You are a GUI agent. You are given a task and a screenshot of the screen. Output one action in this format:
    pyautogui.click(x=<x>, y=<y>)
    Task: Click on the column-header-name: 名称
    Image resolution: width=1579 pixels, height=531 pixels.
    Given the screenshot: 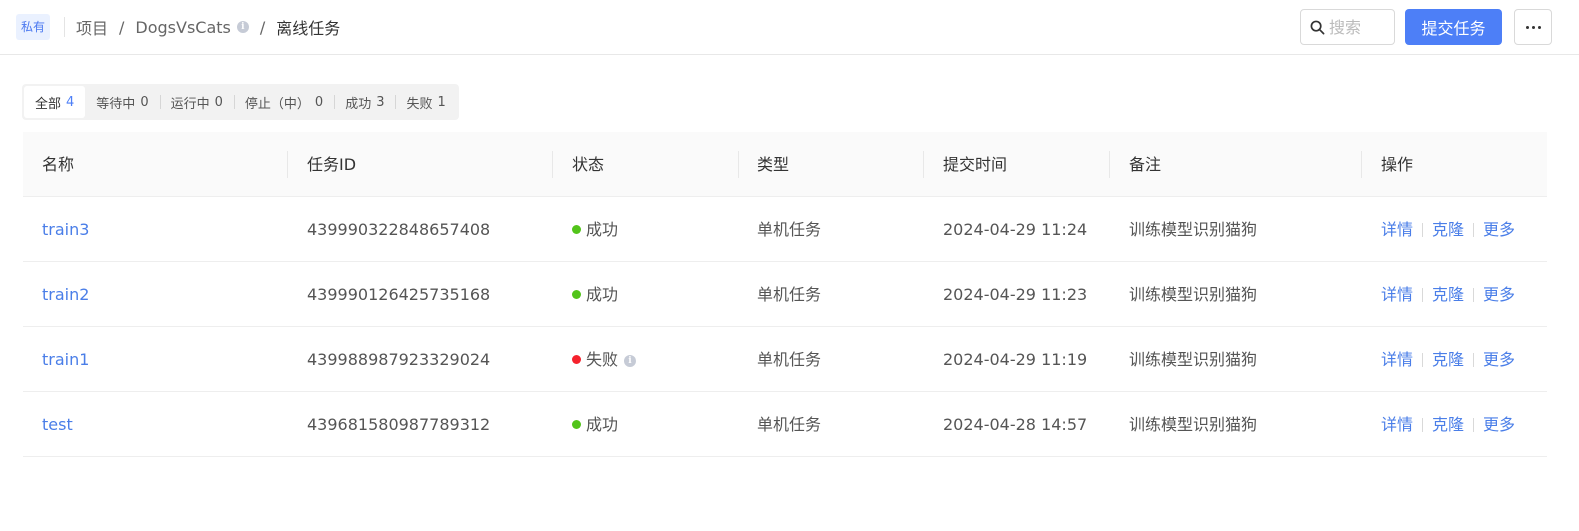 What is the action you would take?
    pyautogui.click(x=58, y=164)
    